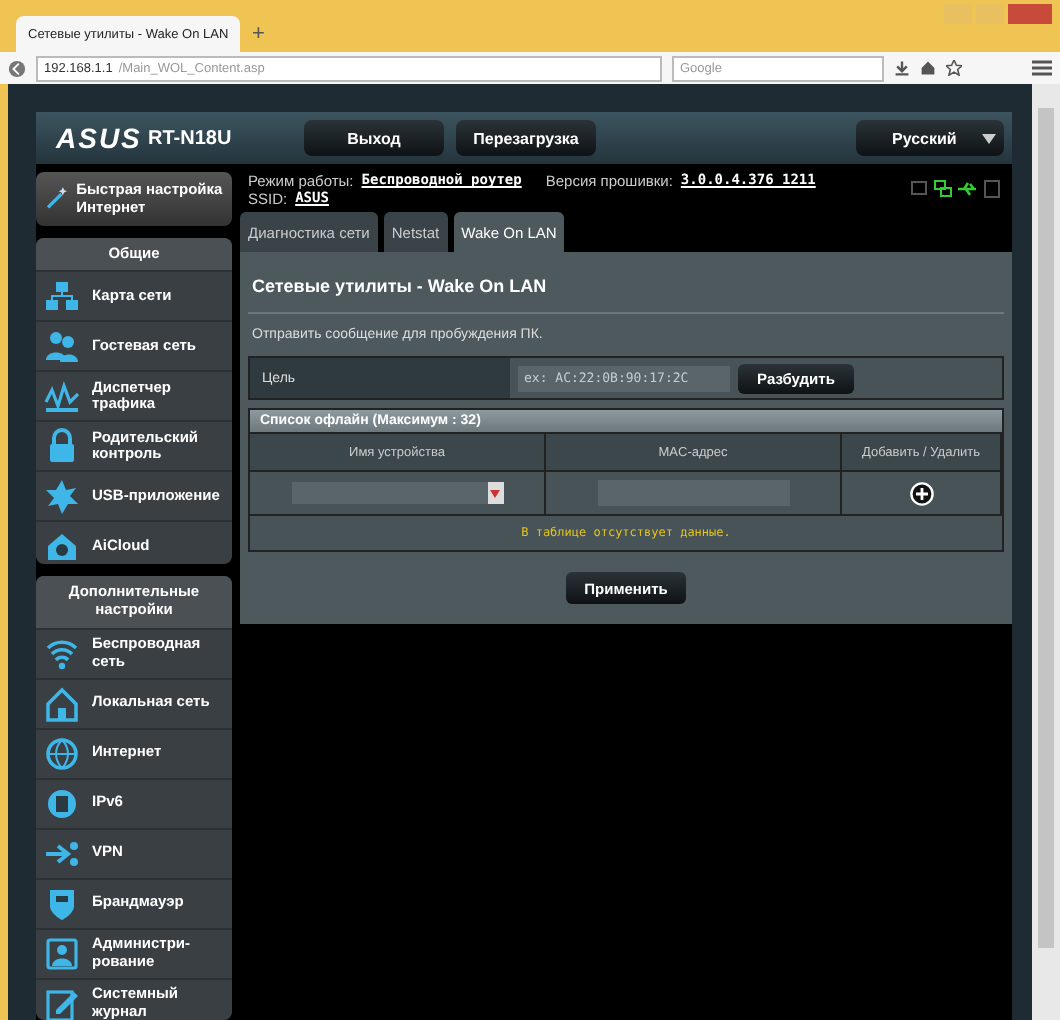 The image size is (1060, 1020). Describe the element at coordinates (62, 1002) in the screenshot. I see `notepad-icon` at that location.